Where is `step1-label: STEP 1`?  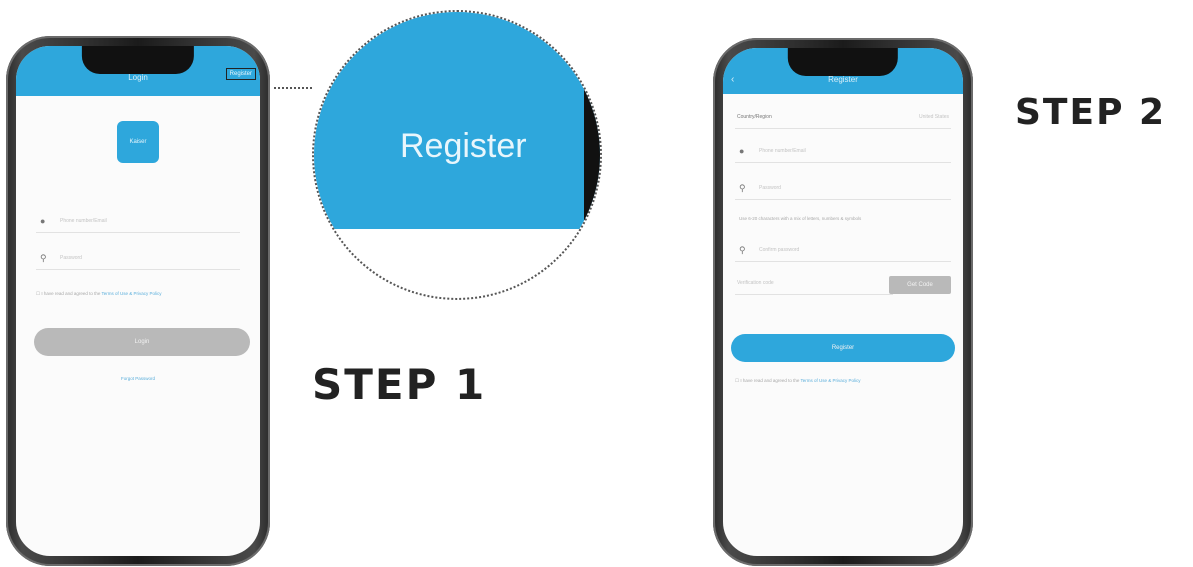 step1-label: STEP 1 is located at coordinates (399, 384).